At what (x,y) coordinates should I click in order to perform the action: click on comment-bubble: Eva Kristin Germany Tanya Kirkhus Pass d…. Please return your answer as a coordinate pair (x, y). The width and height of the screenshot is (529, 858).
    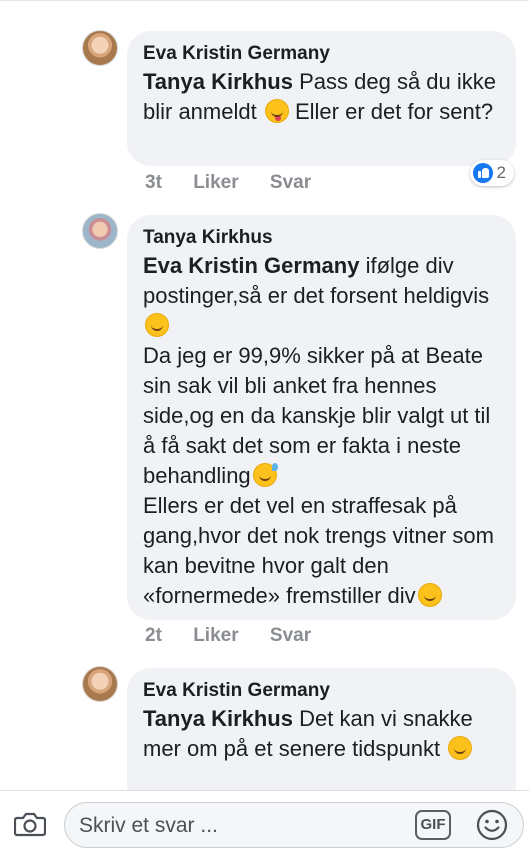
    Looking at the image, I should click on (321, 98).